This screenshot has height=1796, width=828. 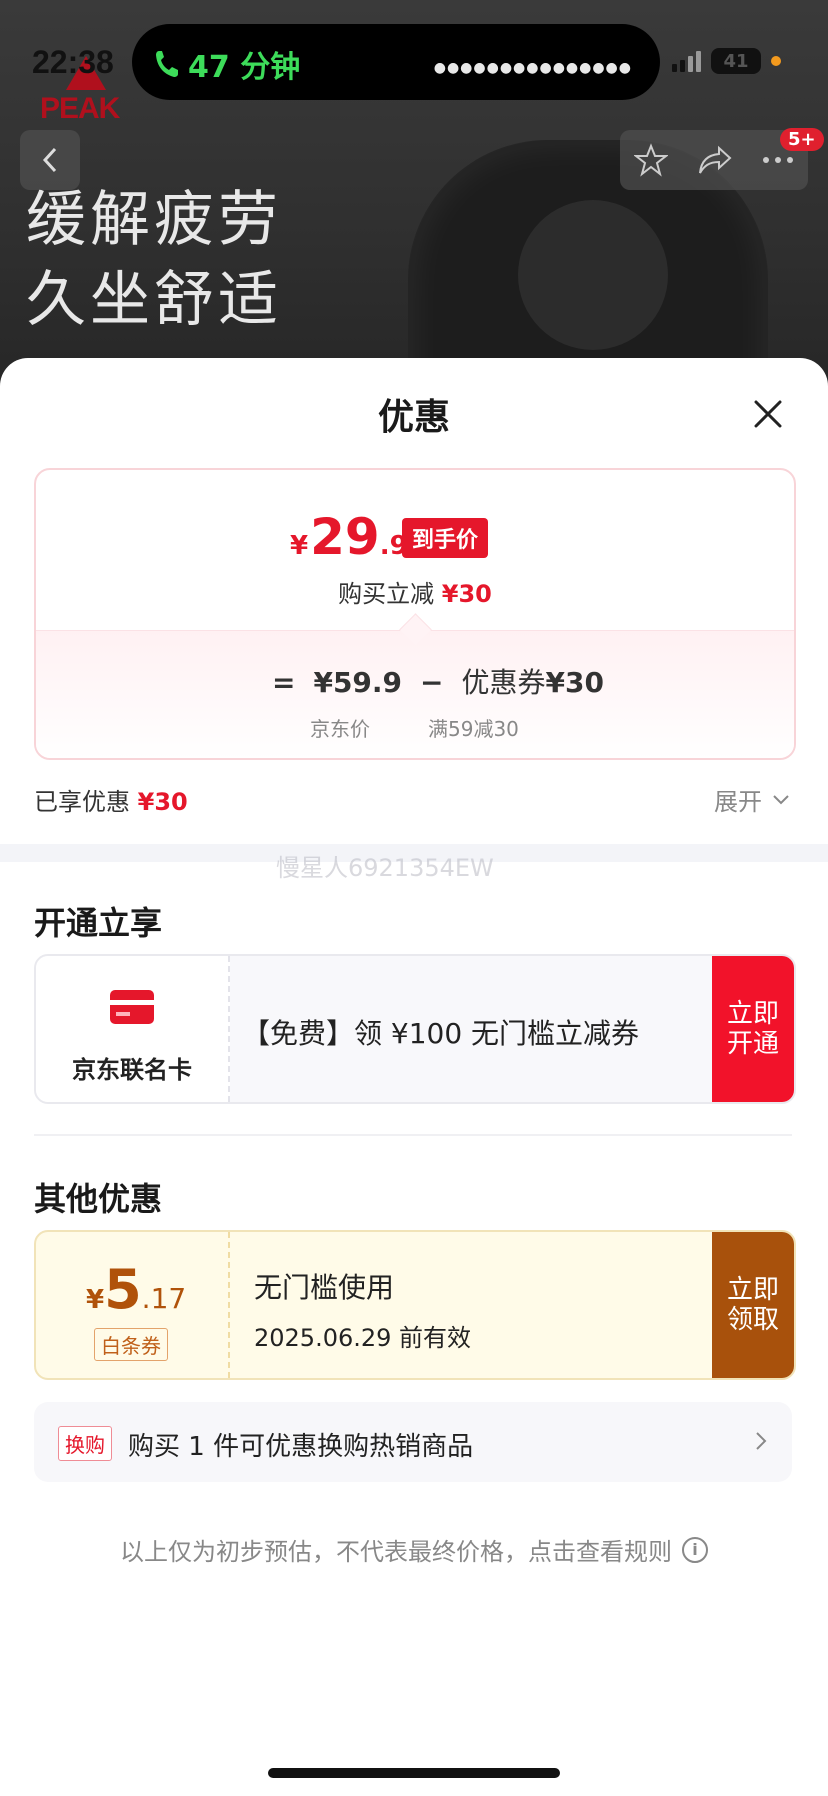 I want to click on phone-icon, so click(x=167, y=64).